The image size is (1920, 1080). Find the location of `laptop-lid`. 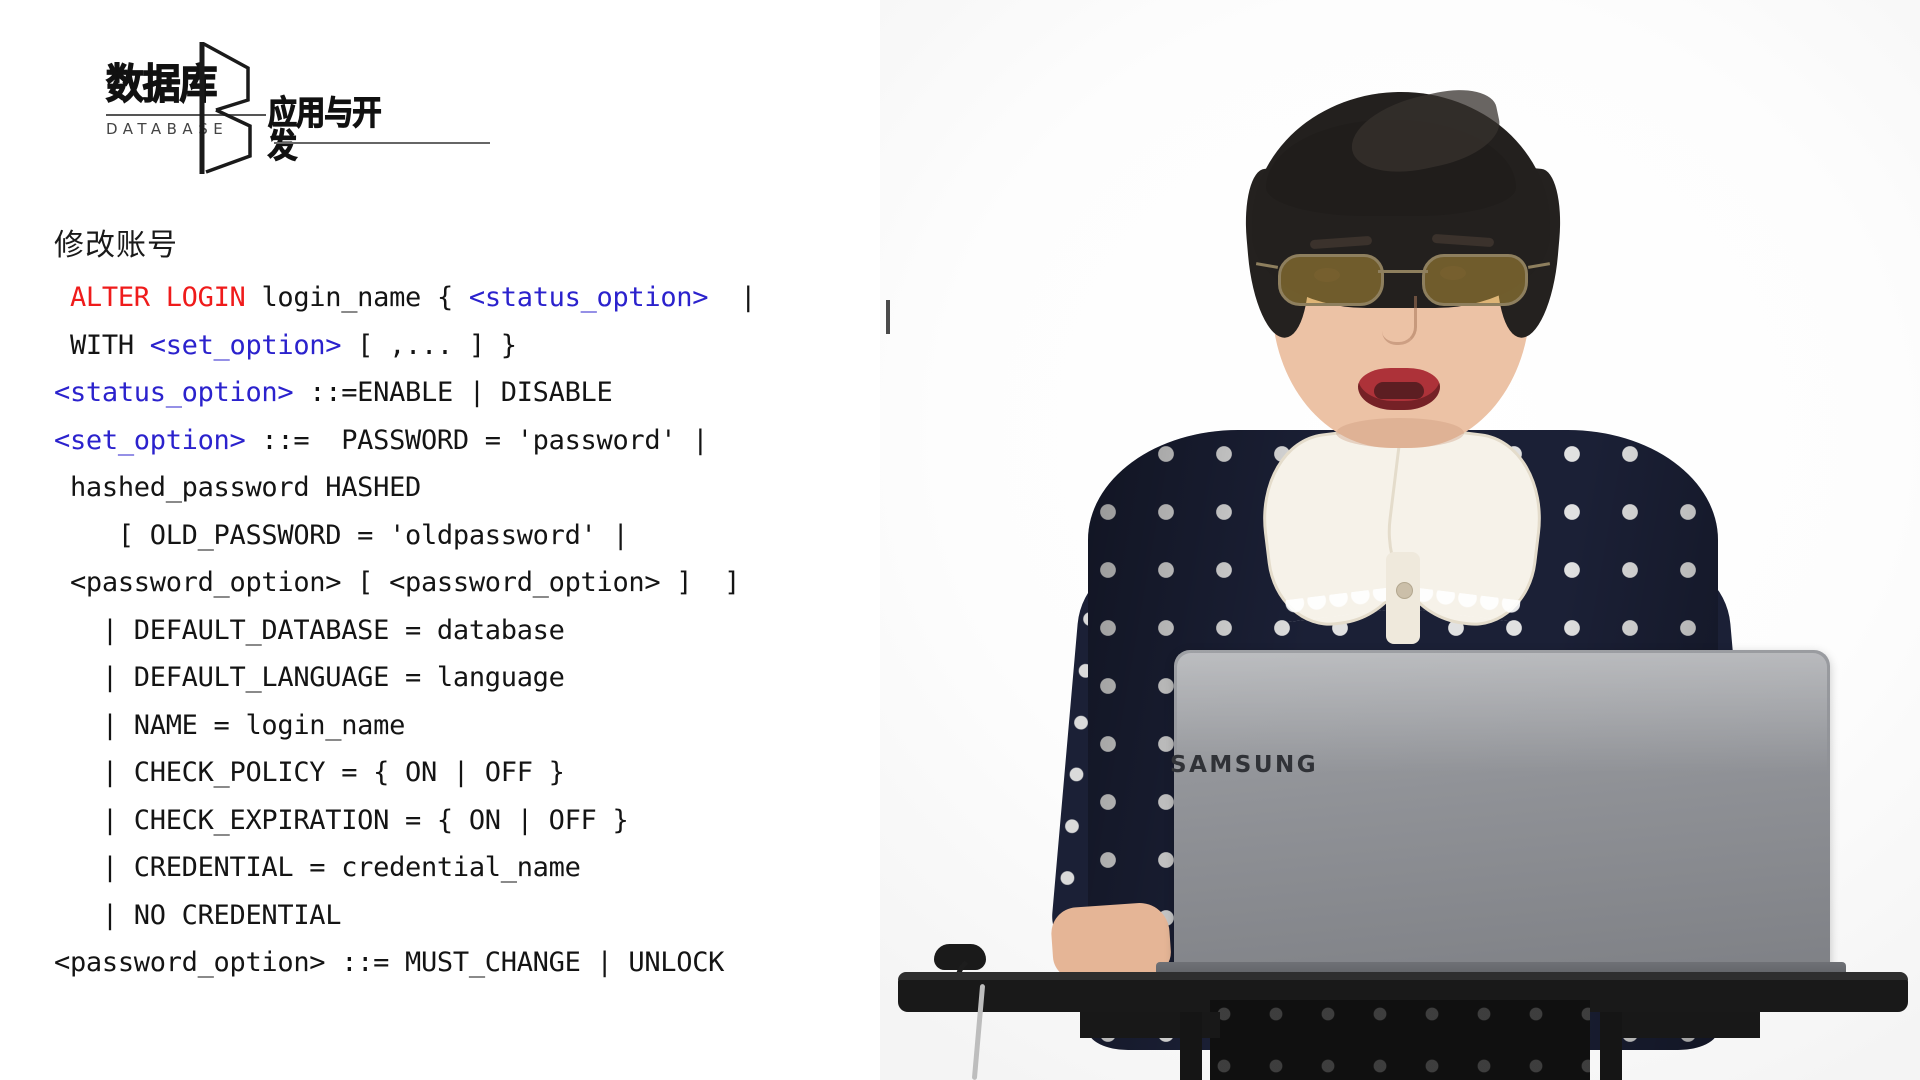

laptop-lid is located at coordinates (1502, 815).